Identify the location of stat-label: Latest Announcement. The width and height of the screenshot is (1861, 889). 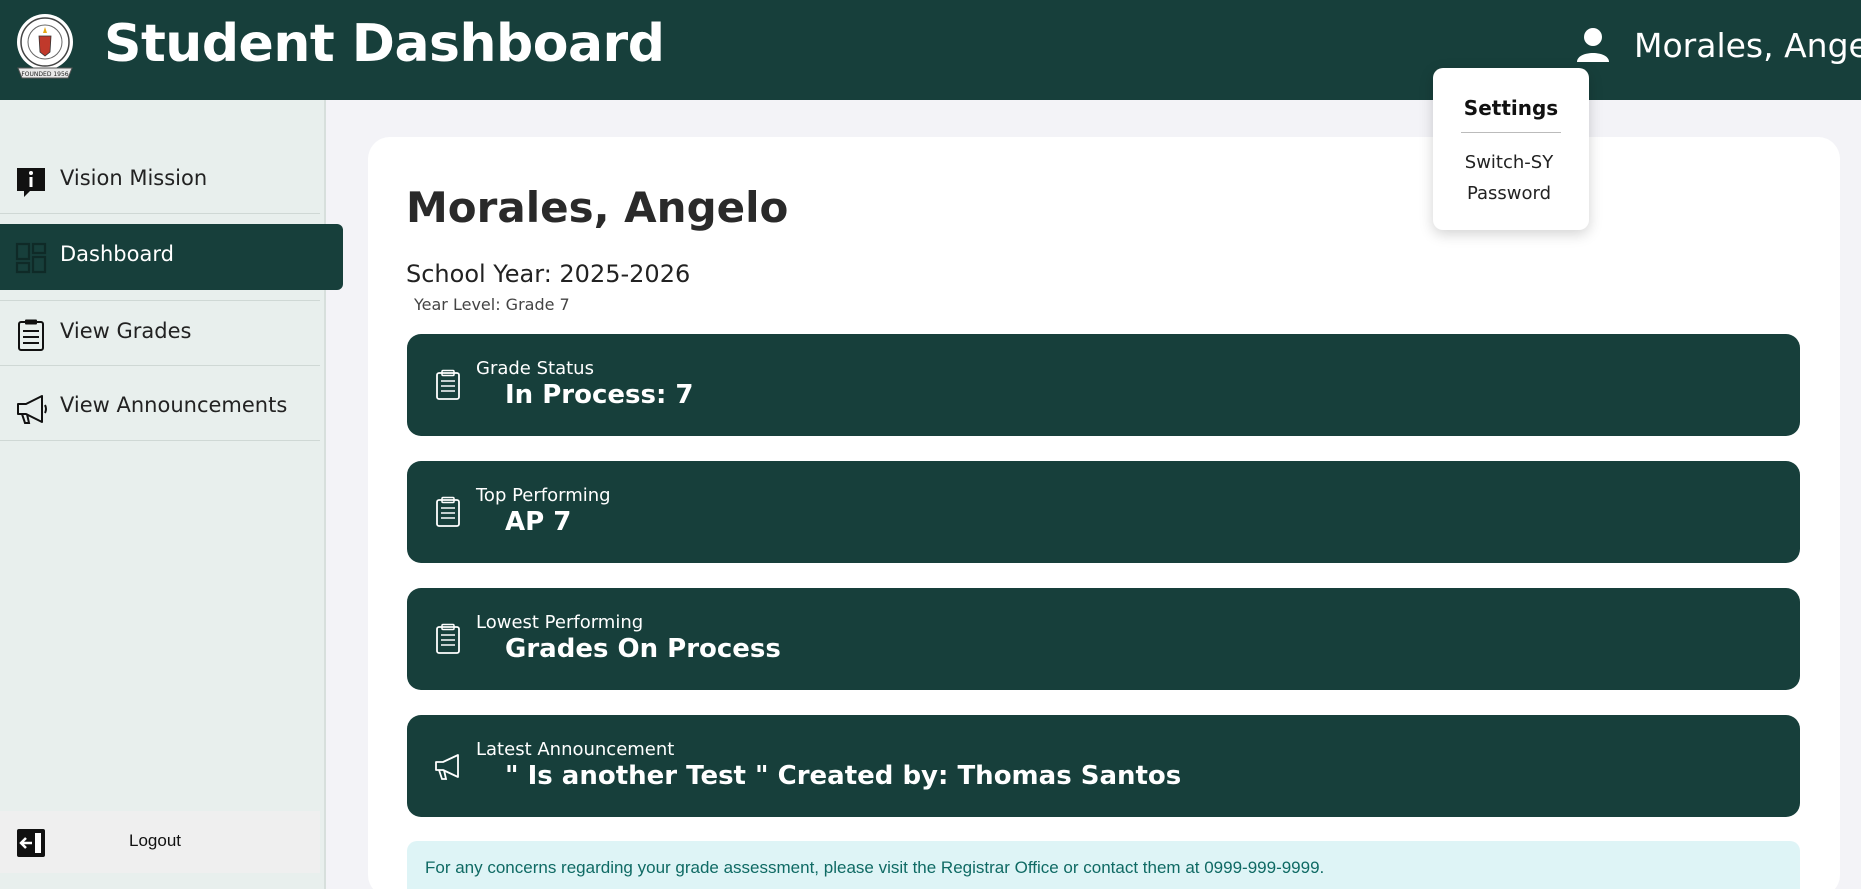
(575, 749).